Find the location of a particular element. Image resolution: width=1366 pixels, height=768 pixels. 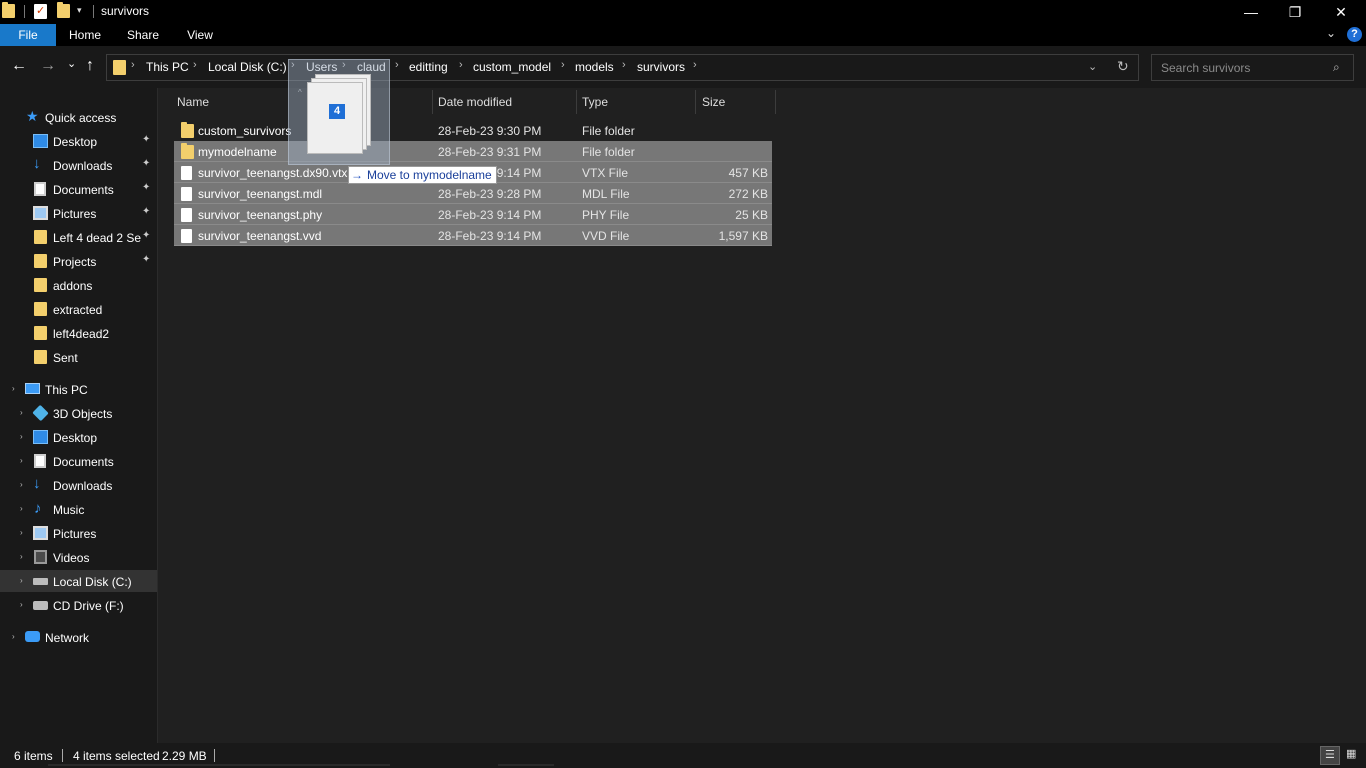

quick-access-toolbar-dropdown-icon: ▾ is located at coordinates (79, 10).